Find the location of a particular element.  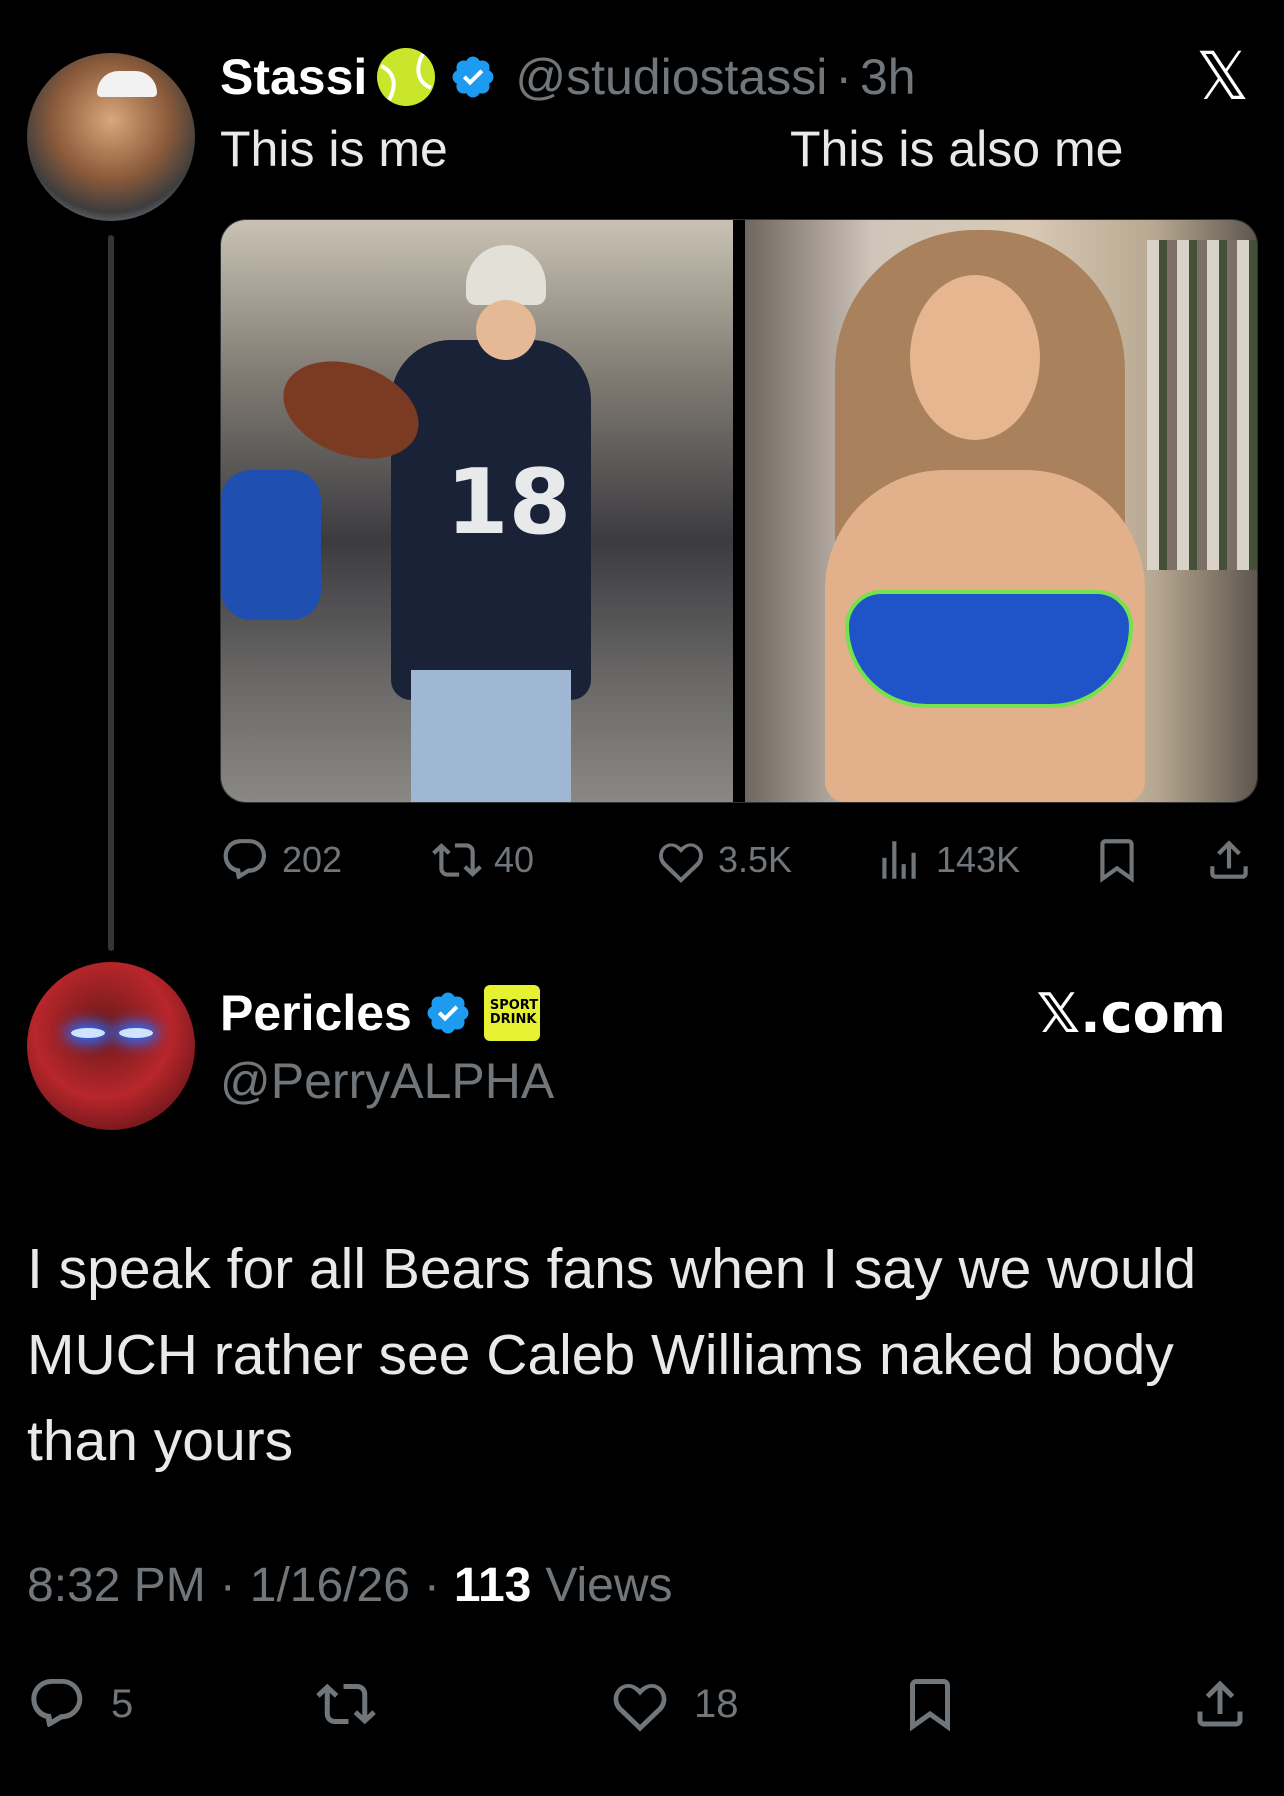

grill-shape is located at coordinates (271, 545).